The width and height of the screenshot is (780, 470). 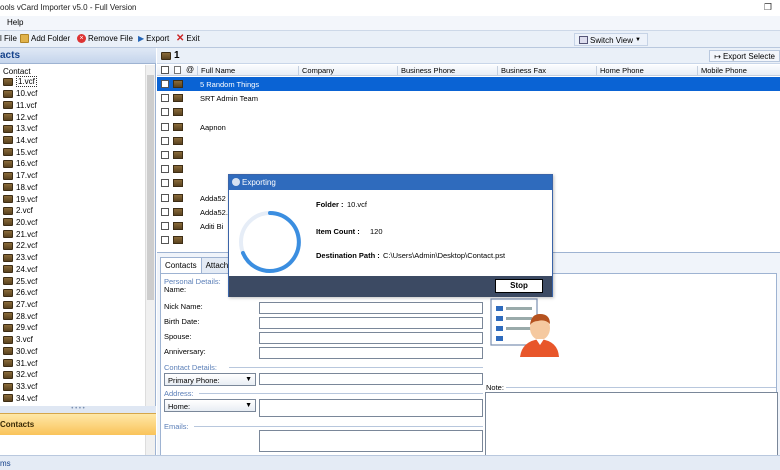 What do you see at coordinates (20, 258) in the screenshot?
I see `tree-item: 23.vcf` at bounding box center [20, 258].